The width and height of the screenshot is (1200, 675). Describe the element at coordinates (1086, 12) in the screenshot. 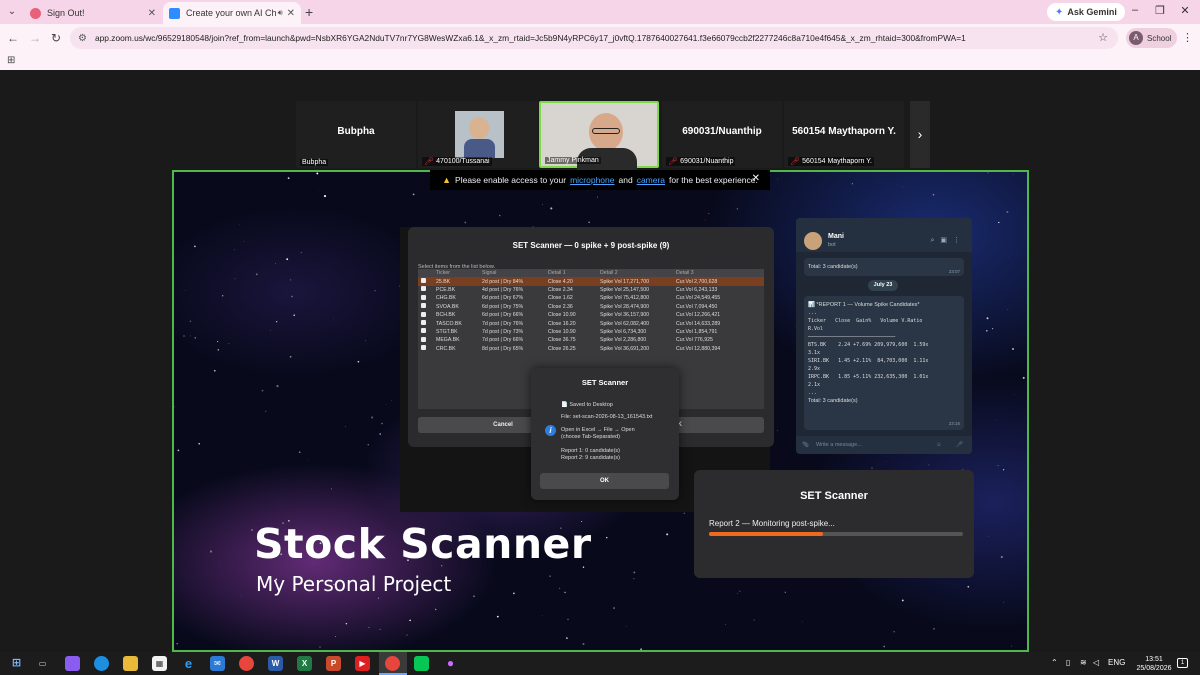

I see `ask-gemini-button: ✦ Ask Gemini` at that location.